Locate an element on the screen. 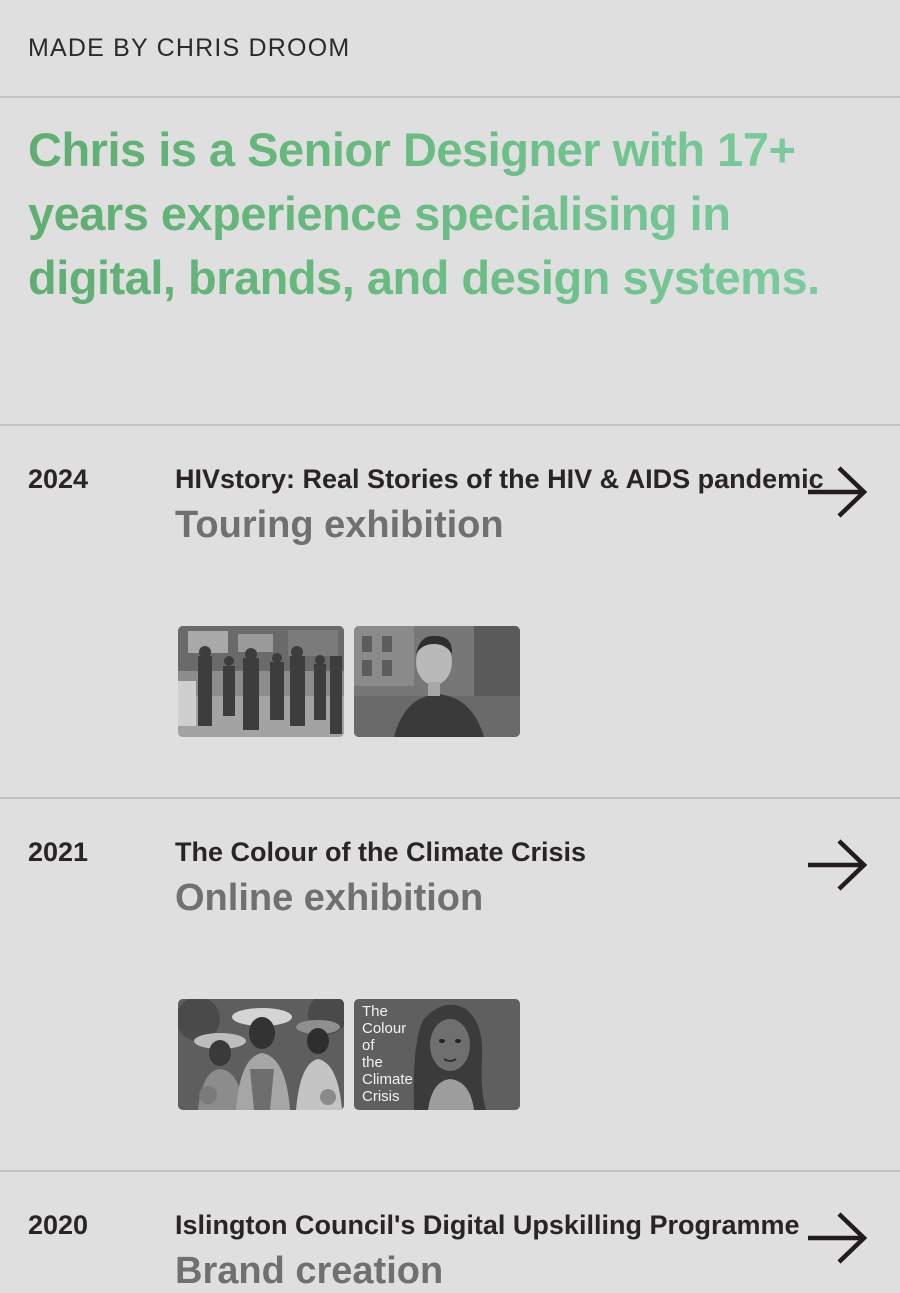 Image resolution: width=900 pixels, height=1293 pixels. project-type: Online exhibition is located at coordinates (329, 898).